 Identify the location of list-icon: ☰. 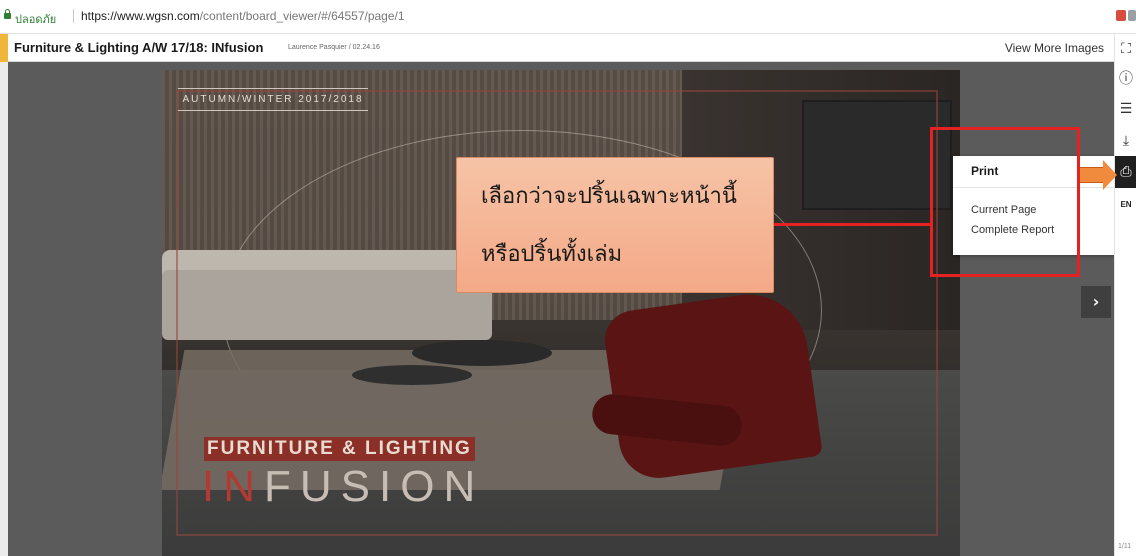
(1125, 109).